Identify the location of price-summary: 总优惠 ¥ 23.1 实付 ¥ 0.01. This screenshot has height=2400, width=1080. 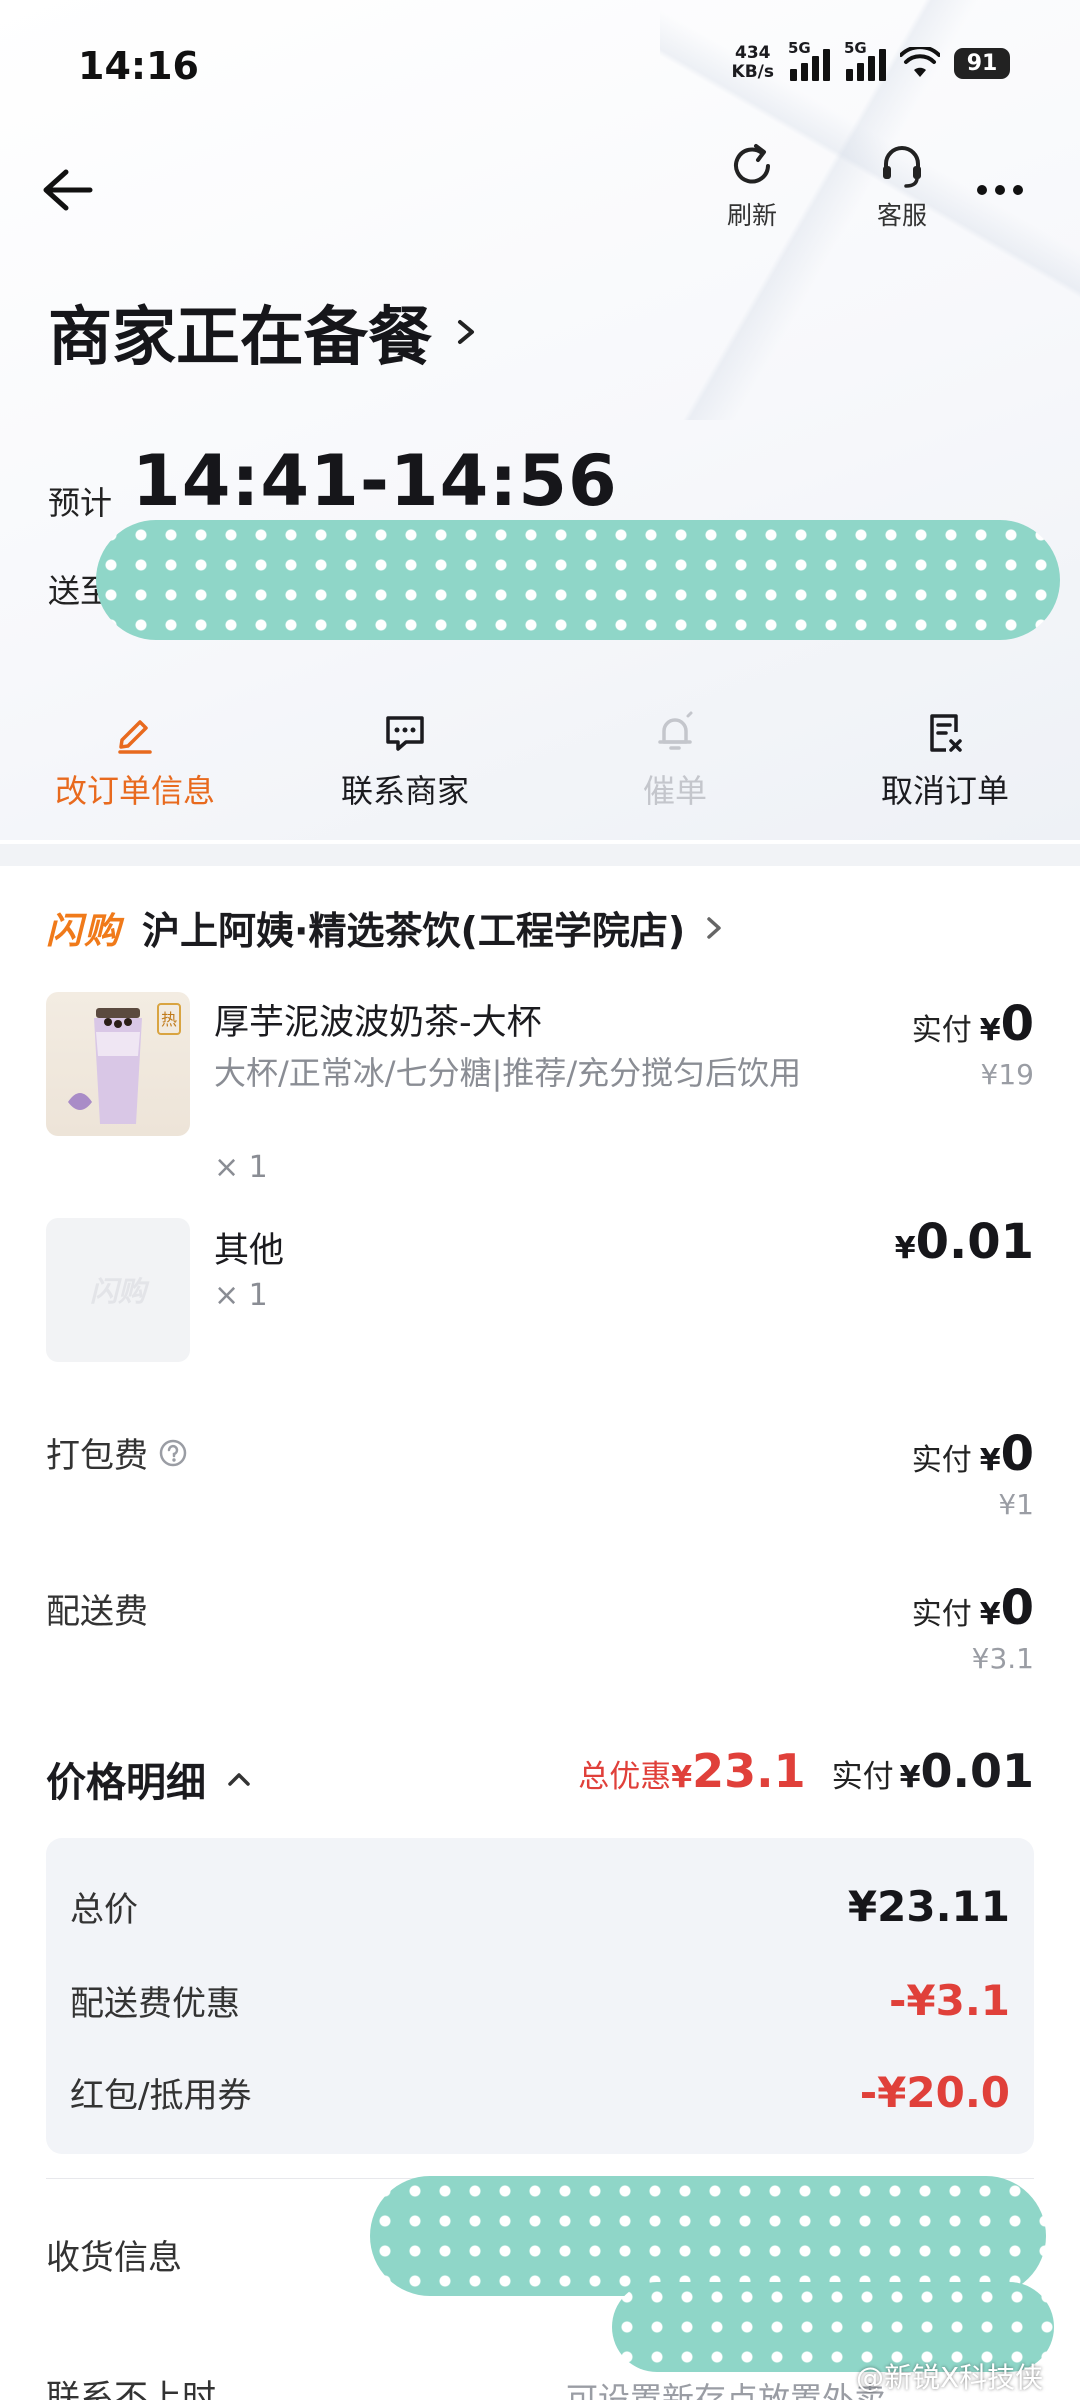
(806, 1771).